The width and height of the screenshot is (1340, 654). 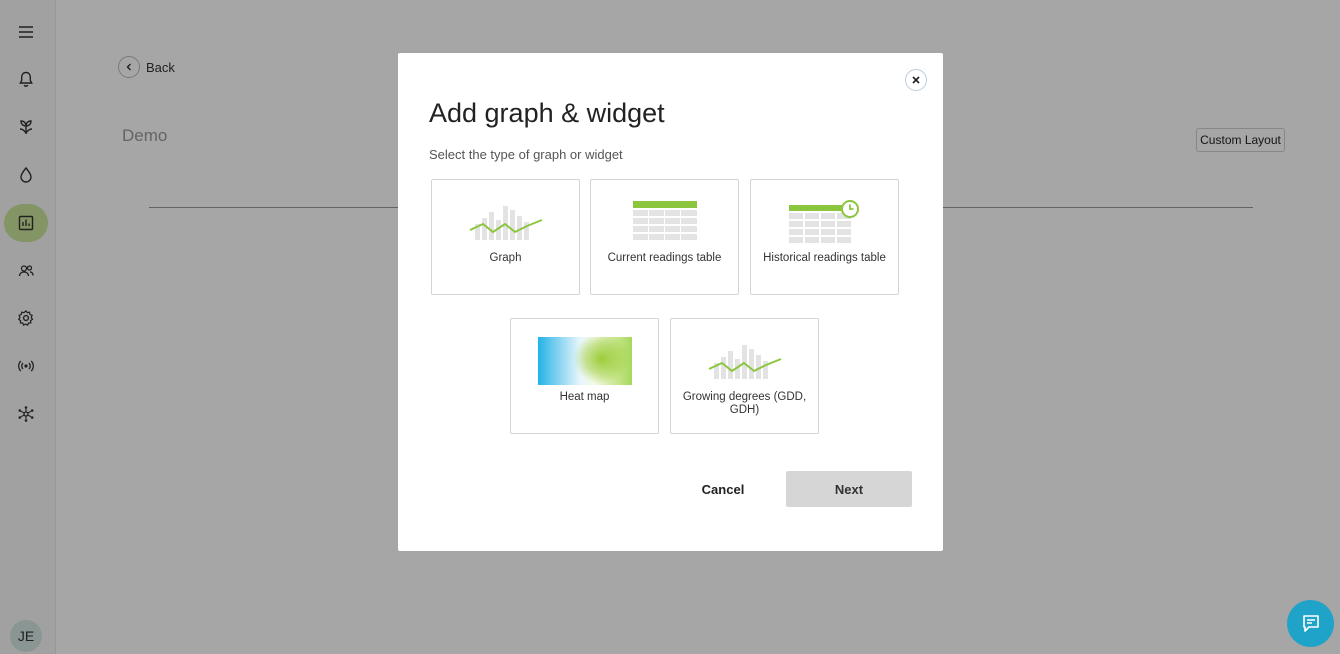 I want to click on history-table-thumb-icon, so click(x=824, y=221).